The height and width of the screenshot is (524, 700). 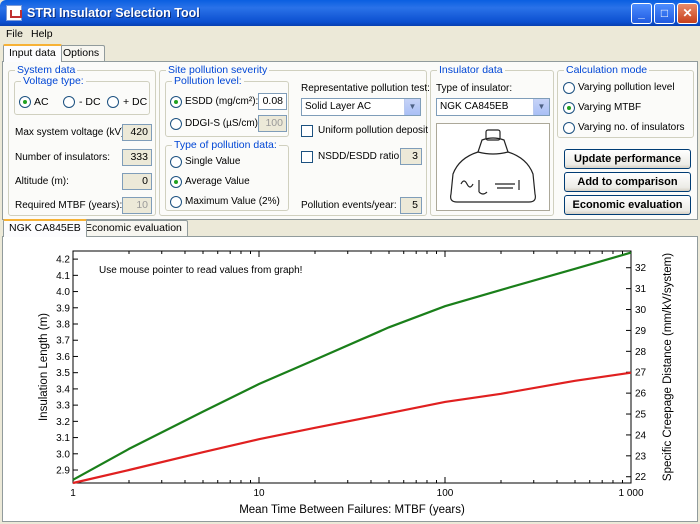 I want to click on insulator-type-select: NGK CA845EB ▼, so click(x=493, y=107).